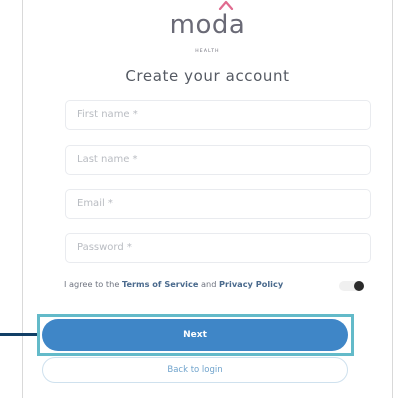 This screenshot has height=398, width=414. What do you see at coordinates (351, 286) in the screenshot?
I see `terms-toggle` at bounding box center [351, 286].